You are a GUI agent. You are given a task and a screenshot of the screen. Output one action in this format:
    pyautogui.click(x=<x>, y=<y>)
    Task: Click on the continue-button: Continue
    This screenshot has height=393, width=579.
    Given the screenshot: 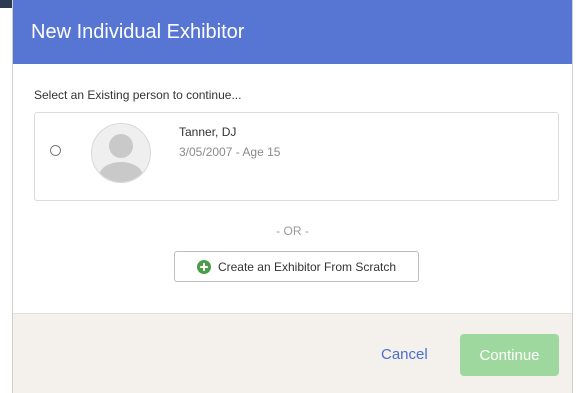 What is the action you would take?
    pyautogui.click(x=509, y=355)
    